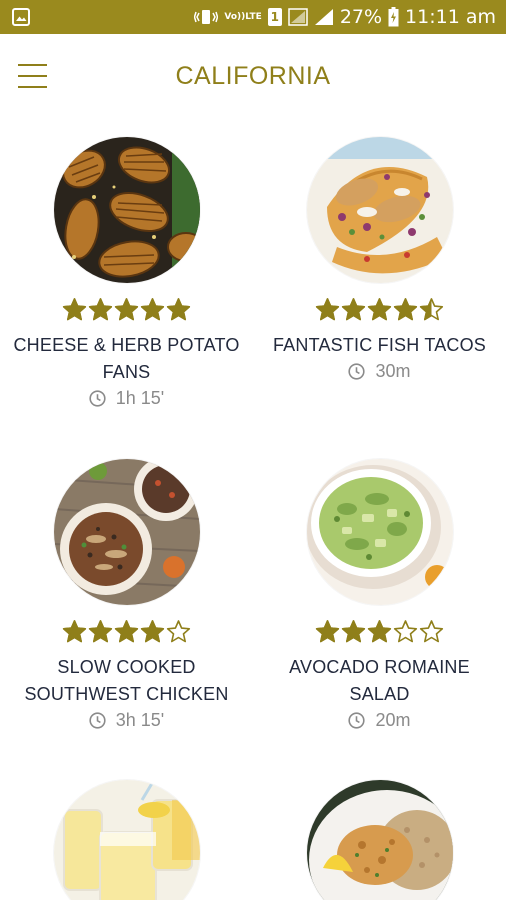 The width and height of the screenshot is (506, 900). Describe the element at coordinates (379, 680) in the screenshot. I see `recipe-title: AVOCADO ROMAINE SALAD` at that location.